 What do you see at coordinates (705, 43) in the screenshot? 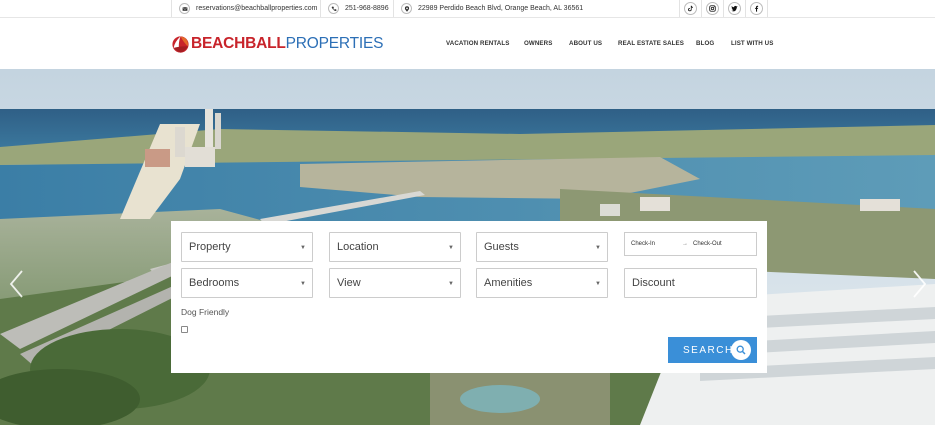
I see `nav-blog: BLOG` at bounding box center [705, 43].